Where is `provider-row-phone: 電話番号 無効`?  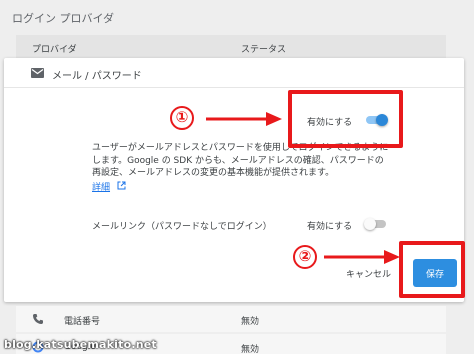 provider-row-phone: 電話番号 無効 is located at coordinates (231, 319).